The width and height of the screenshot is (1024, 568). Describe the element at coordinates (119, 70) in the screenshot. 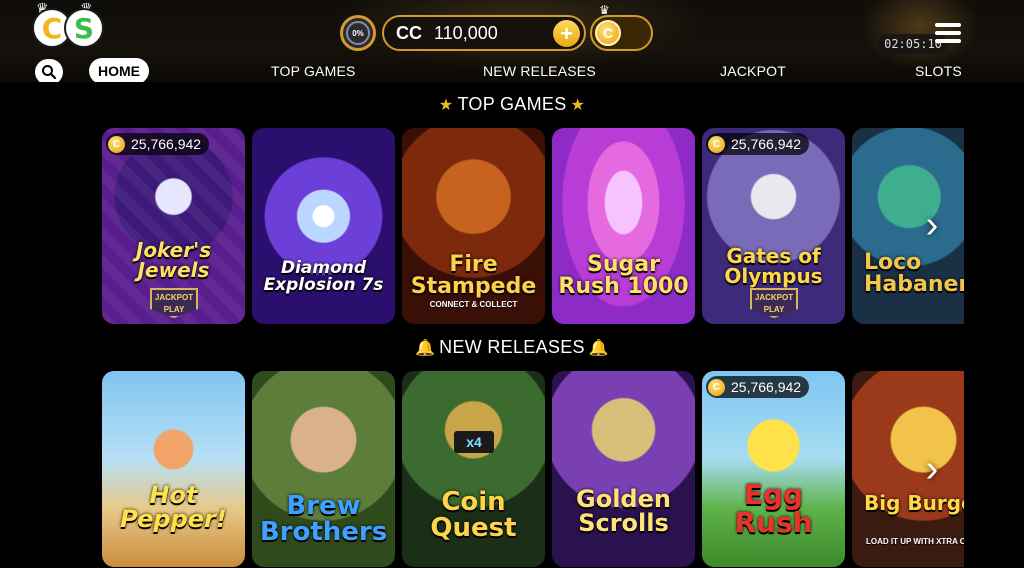

I see `nav-home: HOME` at that location.